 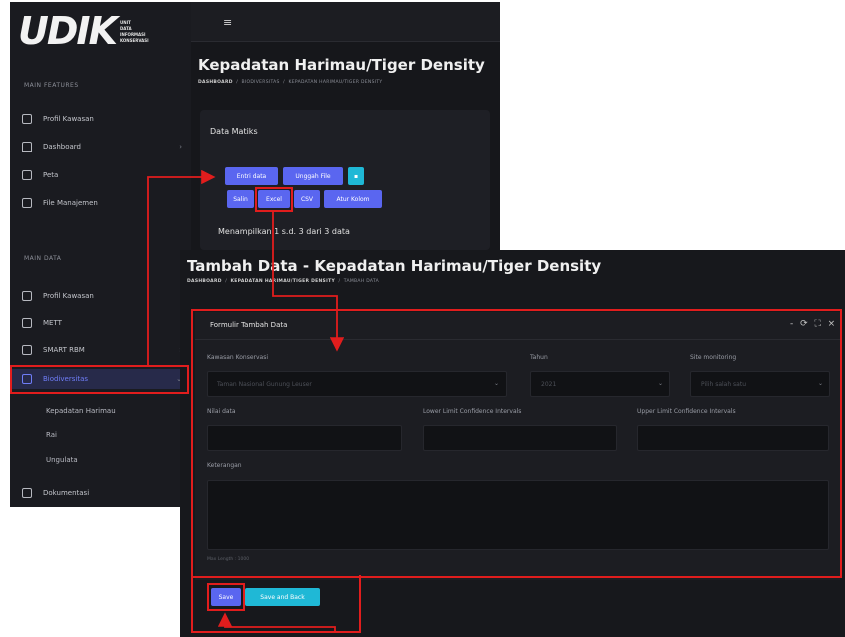 I want to click on menu-icon: ≡, so click(x=227, y=22).